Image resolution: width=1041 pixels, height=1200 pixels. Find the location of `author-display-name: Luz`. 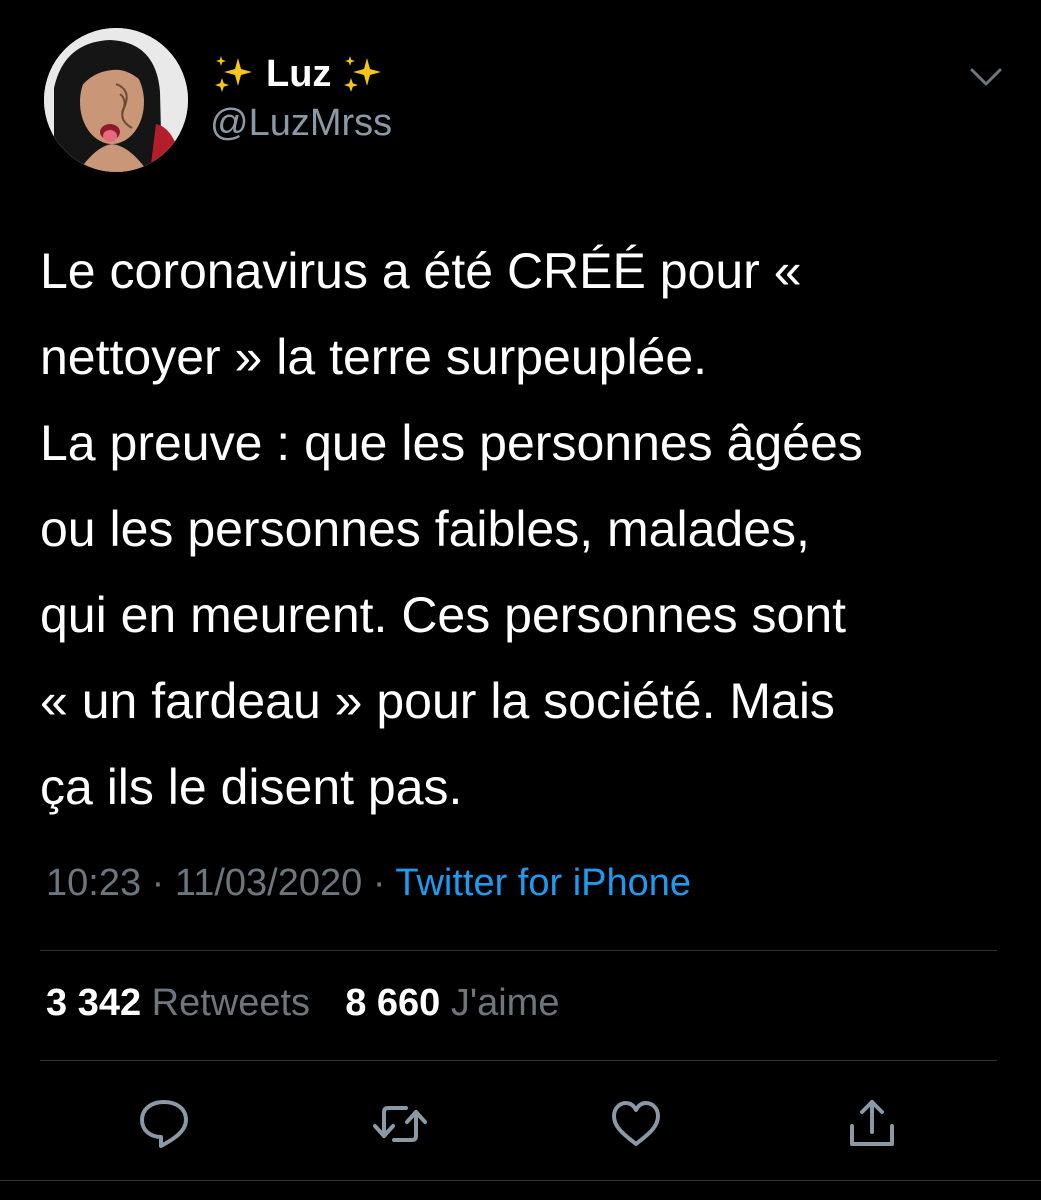

author-display-name: Luz is located at coordinates (299, 73).